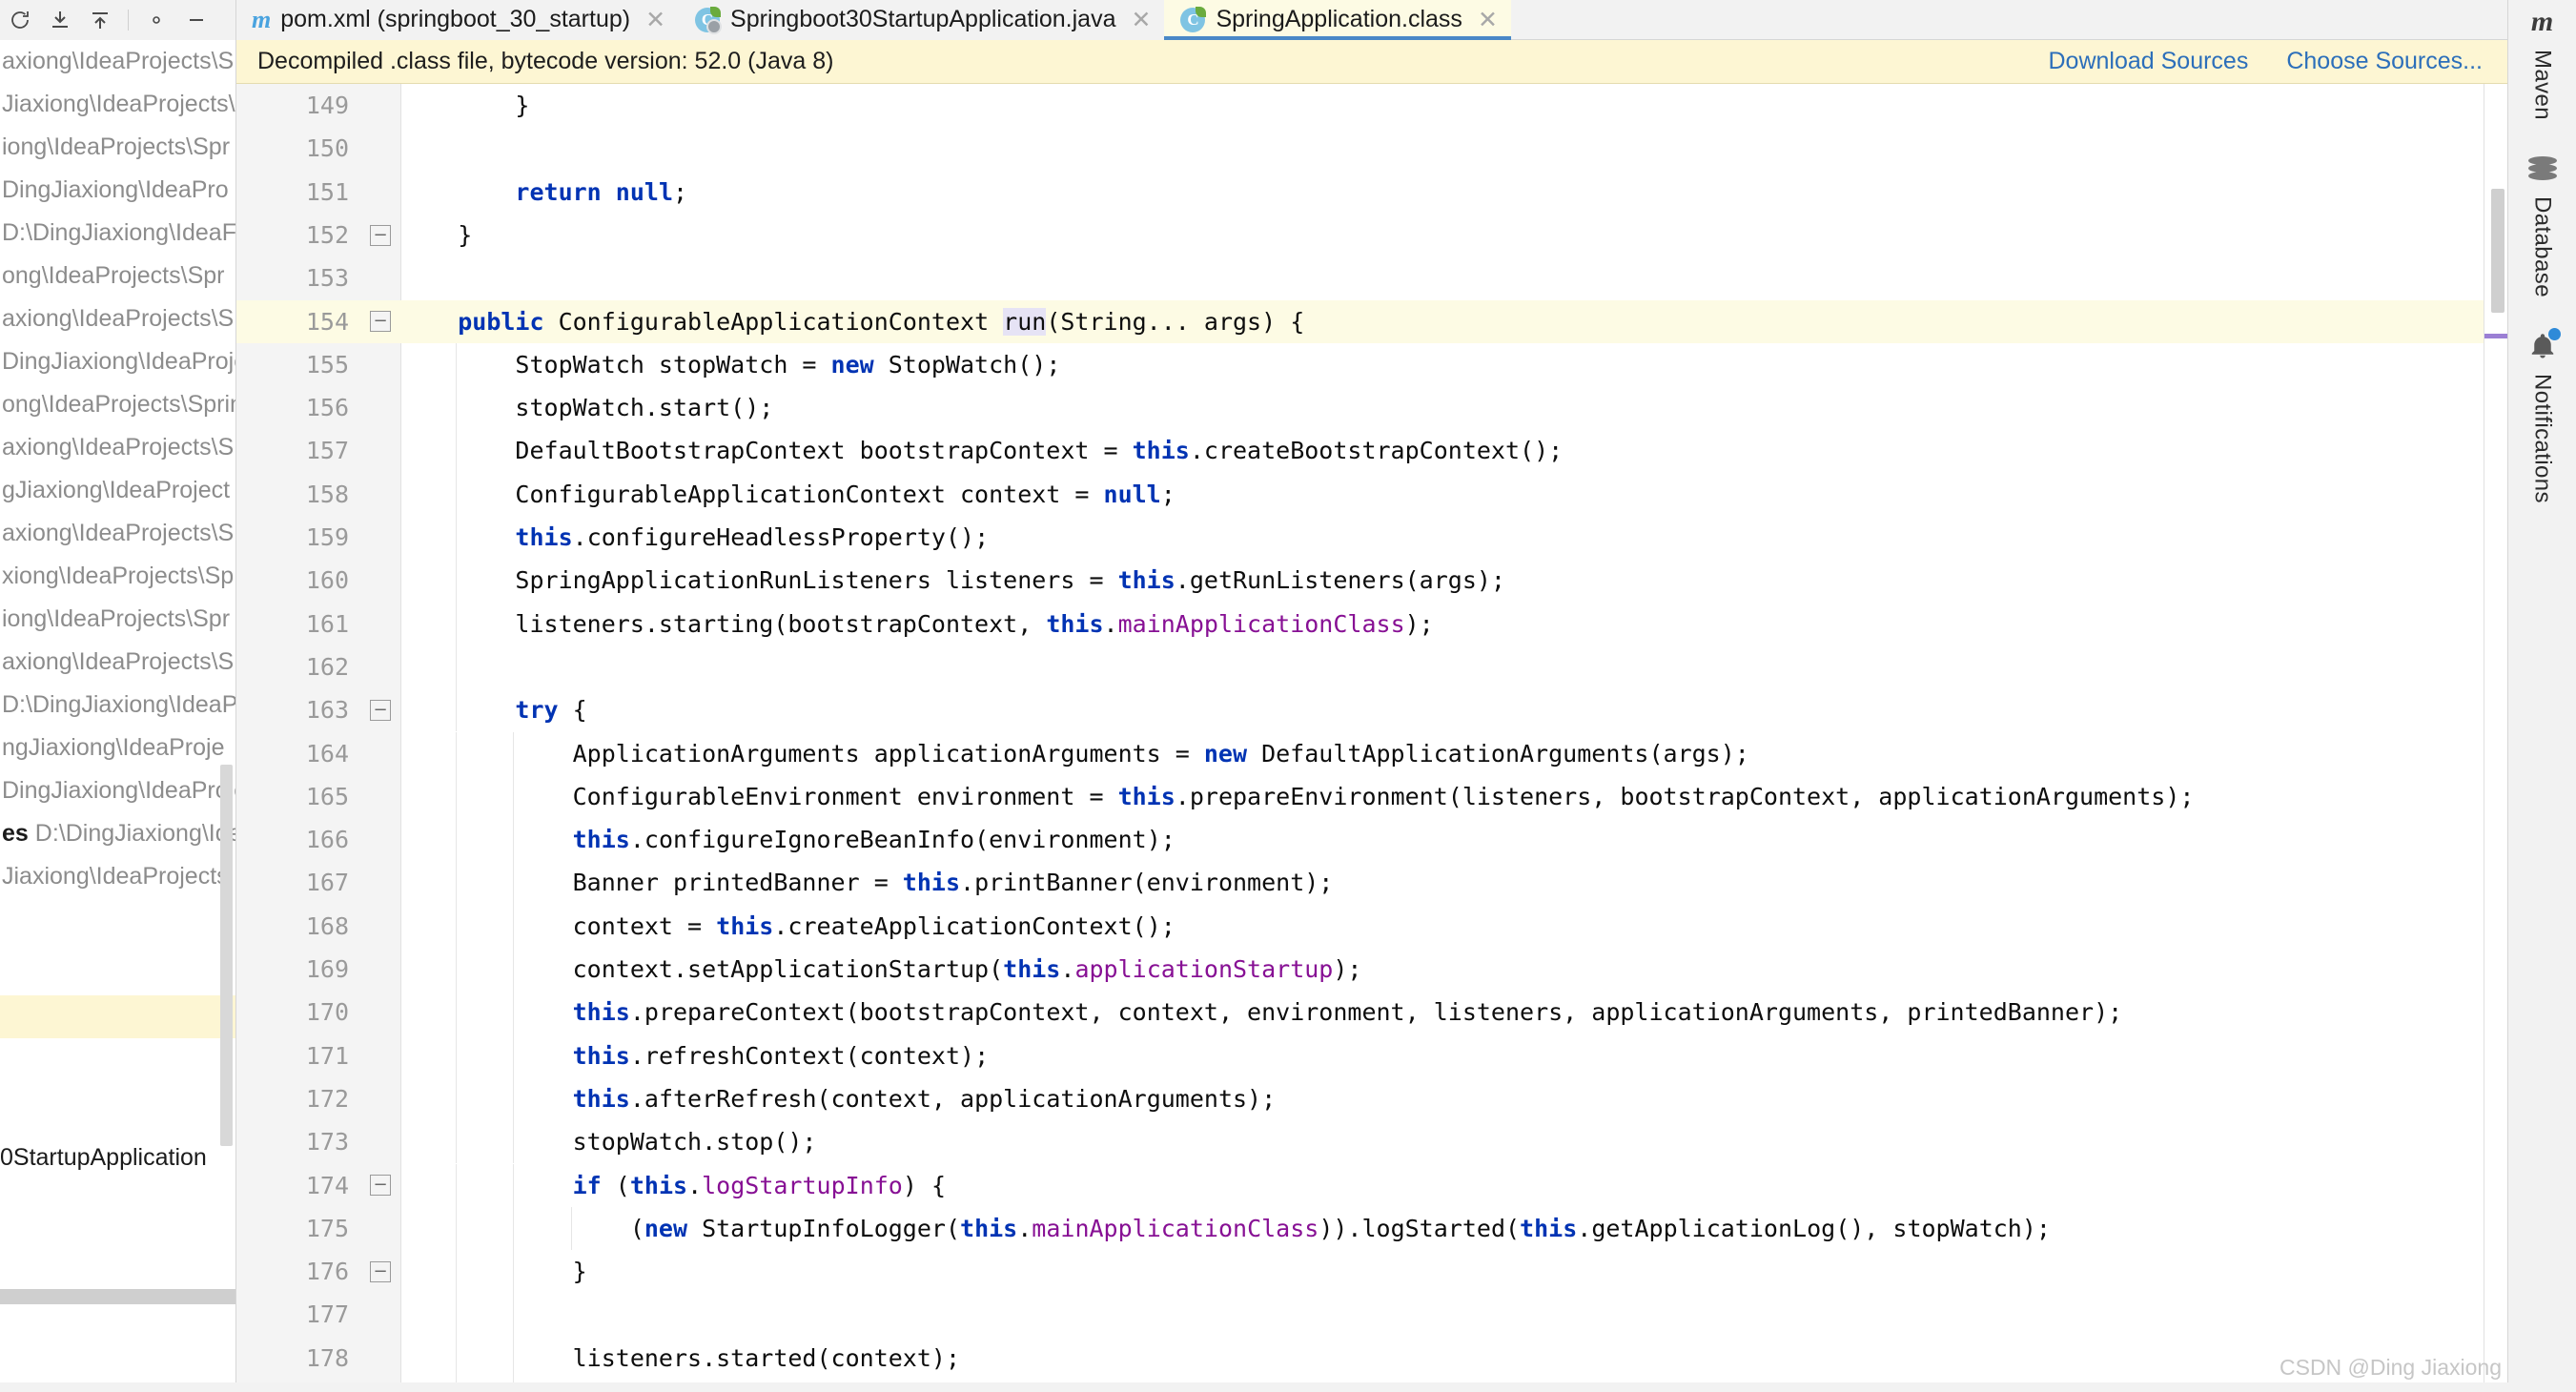  I want to click on left-panel-row: xiong\IdeaProjects\Sp, so click(118, 576).